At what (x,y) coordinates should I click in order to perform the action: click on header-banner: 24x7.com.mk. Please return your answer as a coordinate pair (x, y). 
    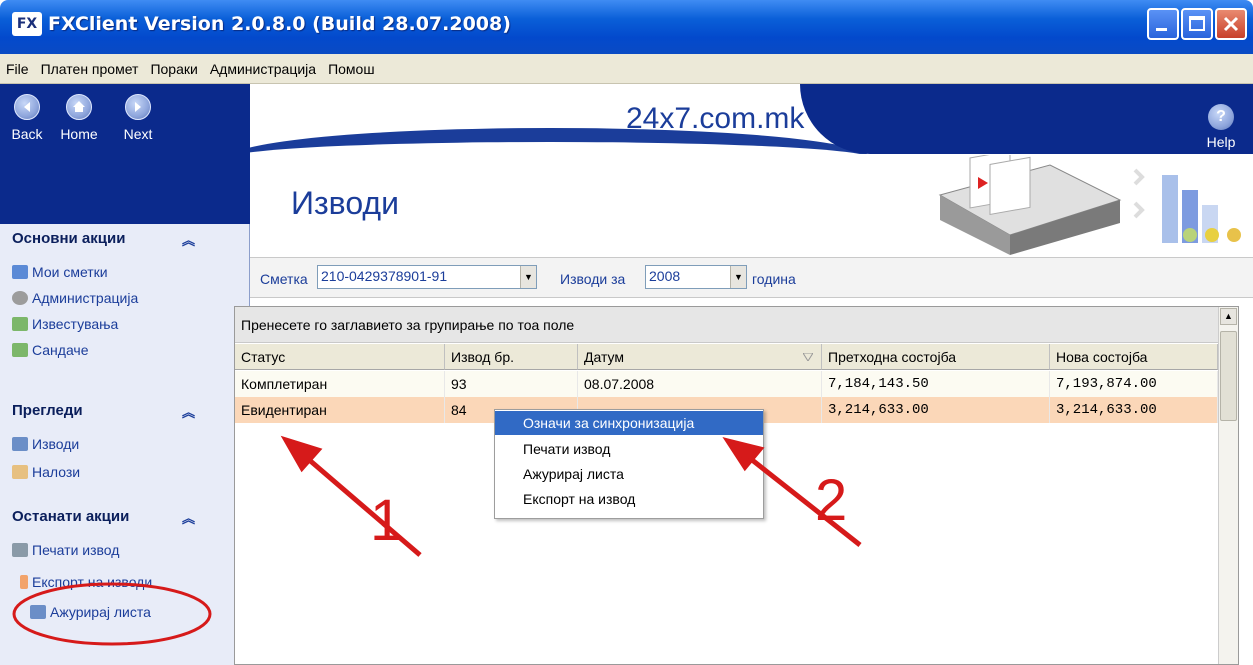
    Looking at the image, I should click on (751, 119).